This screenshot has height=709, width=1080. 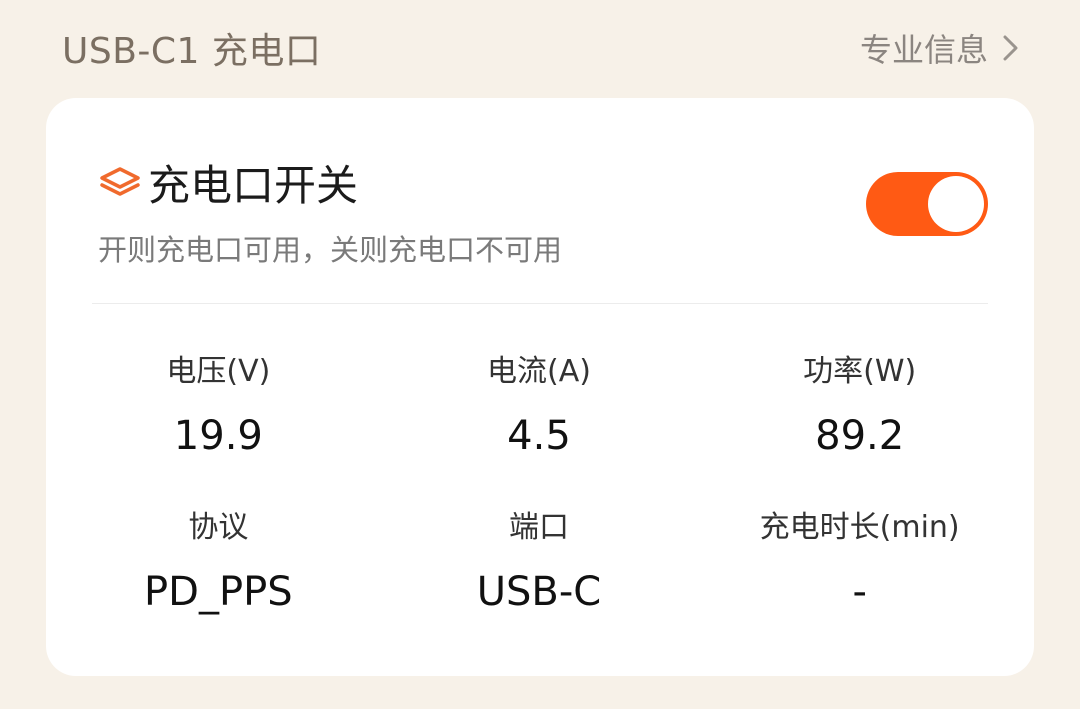 I want to click on stat-value: USB-C, so click(x=539, y=592).